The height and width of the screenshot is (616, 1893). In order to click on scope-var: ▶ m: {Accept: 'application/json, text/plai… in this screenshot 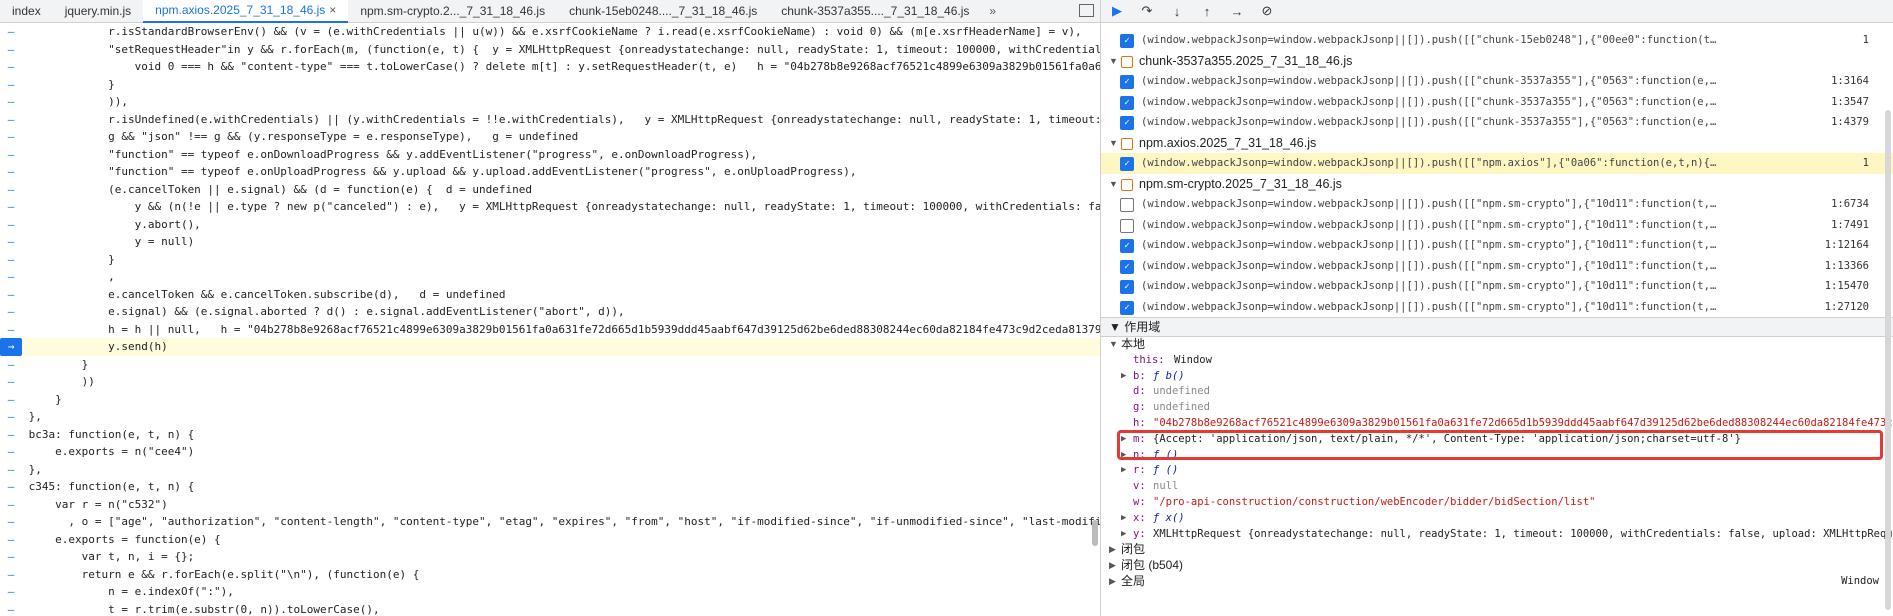, I will do `click(1497, 440)`.